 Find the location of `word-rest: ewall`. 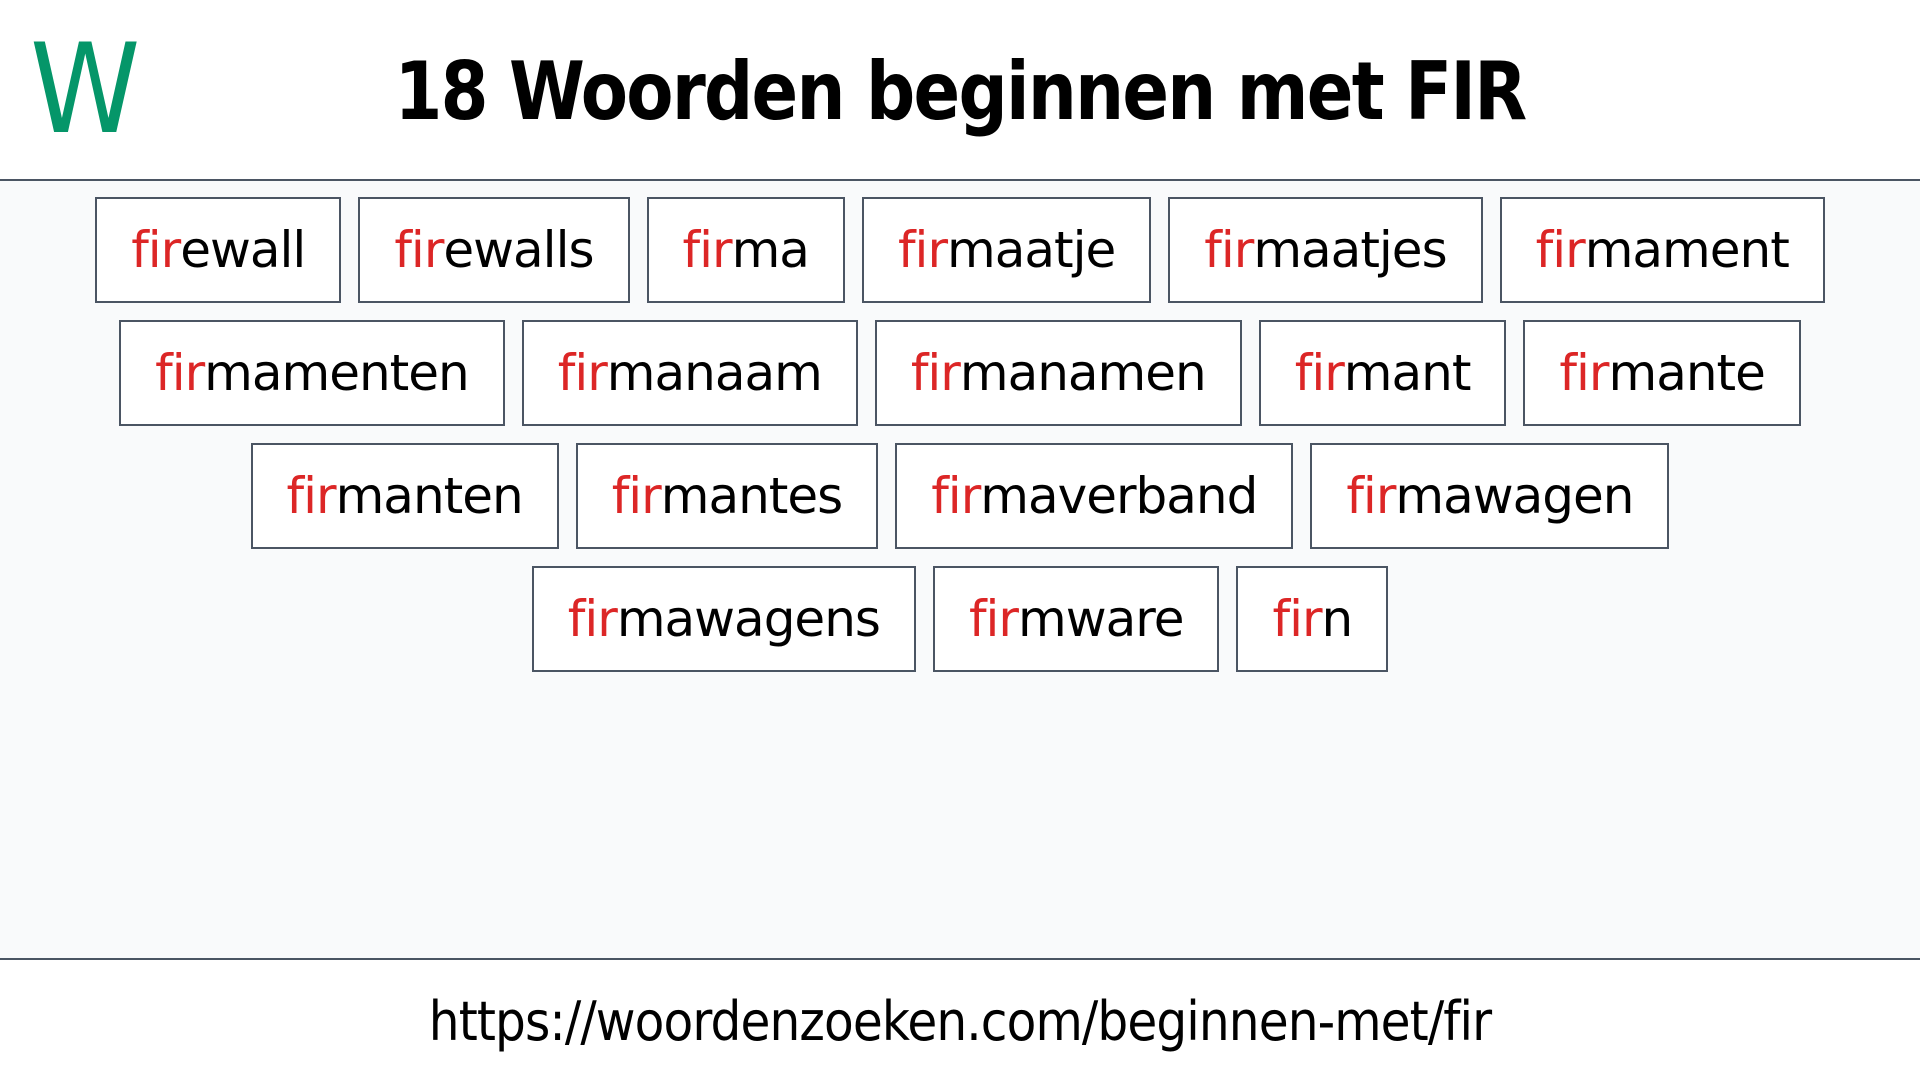

word-rest: ewall is located at coordinates (243, 250).